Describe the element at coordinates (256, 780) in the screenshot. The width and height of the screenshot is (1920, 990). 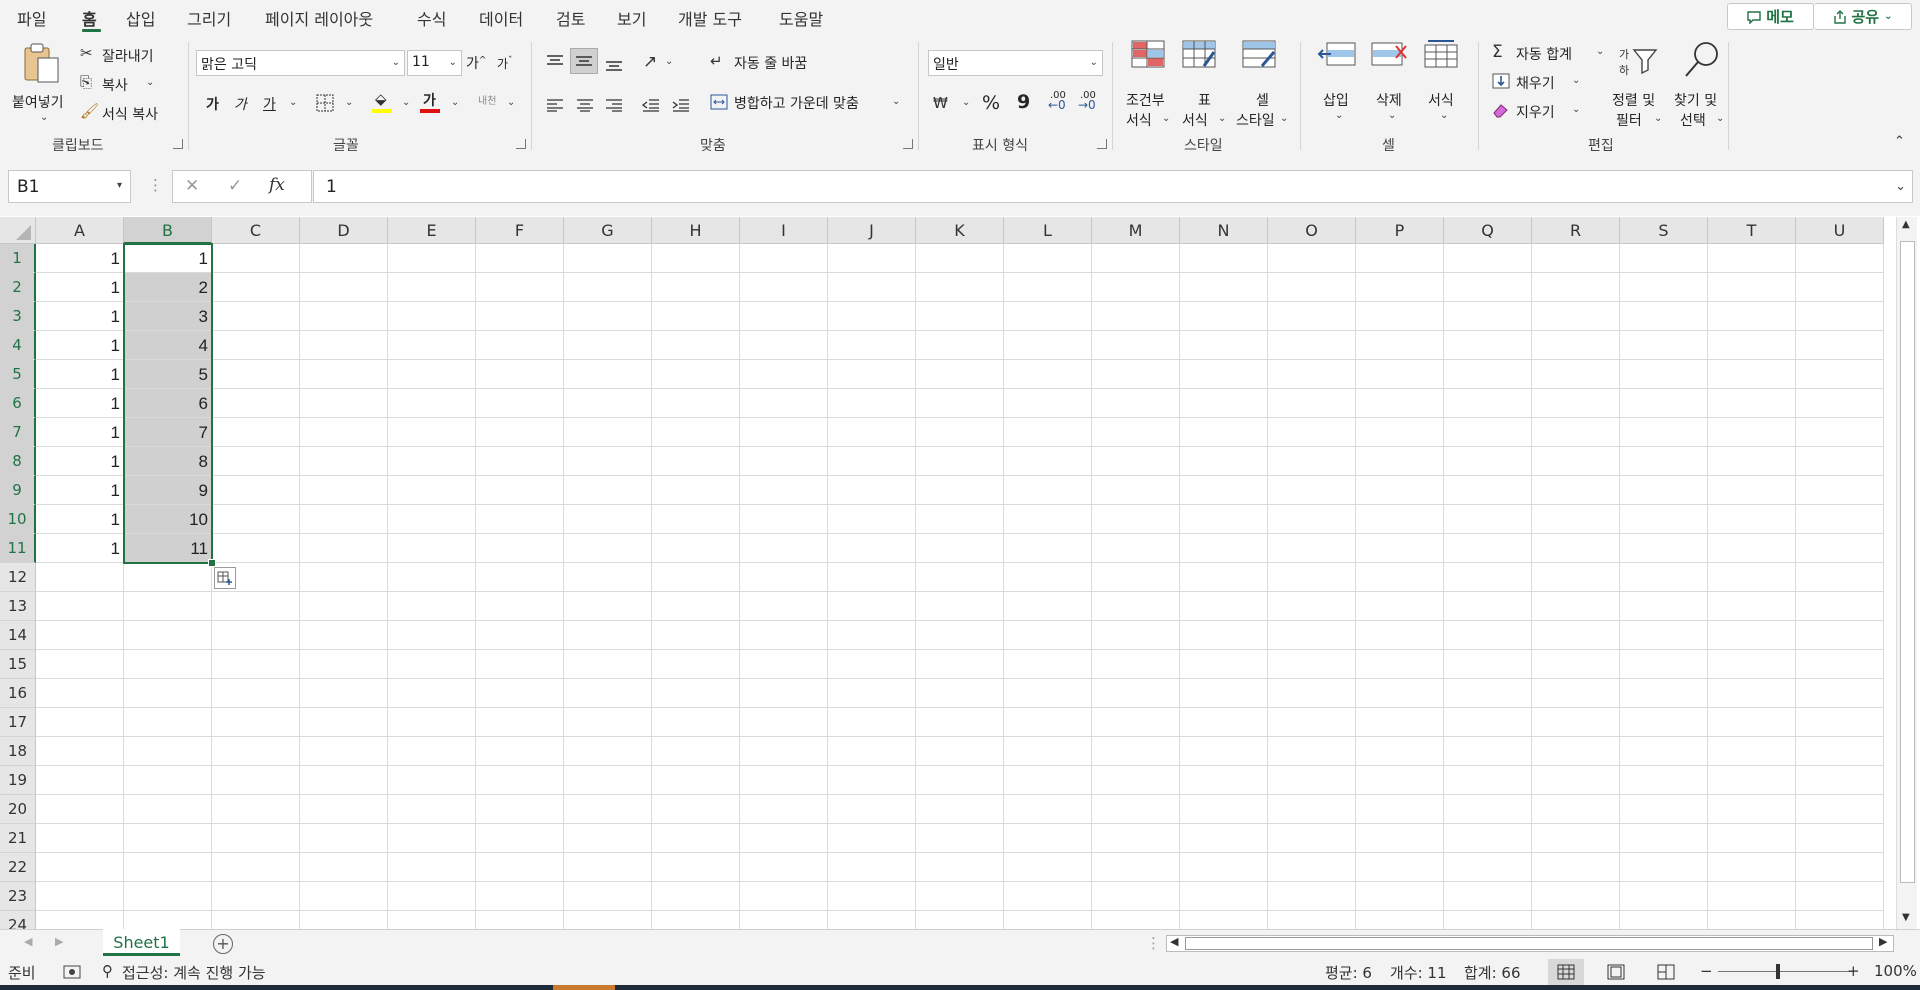
I see `cell-c19` at that location.